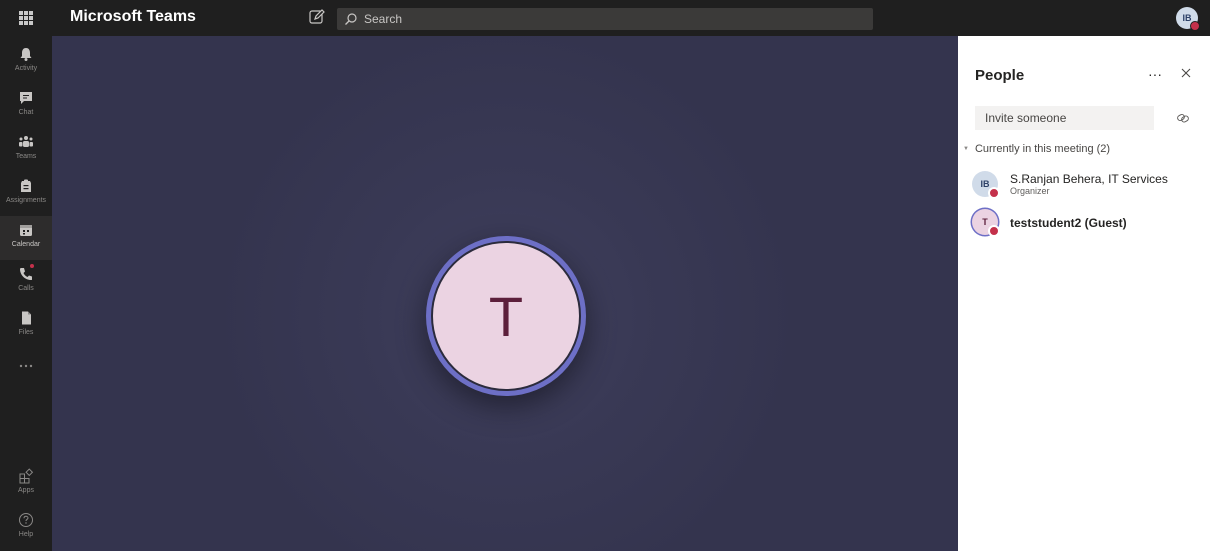  What do you see at coordinates (26, 156) in the screenshot?
I see `rail-label: Teams` at bounding box center [26, 156].